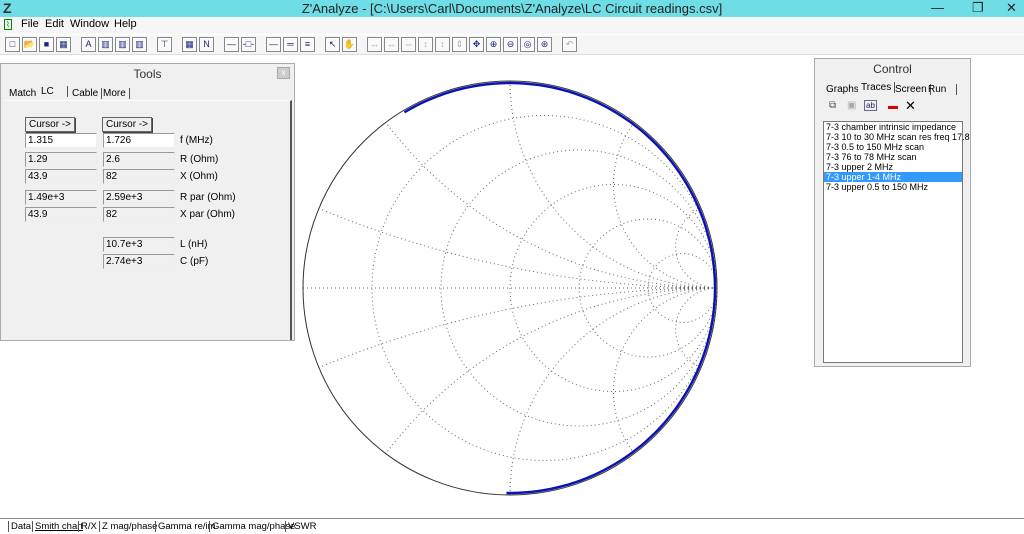 This screenshot has height=534, width=1024. What do you see at coordinates (391, 44) in the screenshot?
I see `h-shrink-icon: ↔` at bounding box center [391, 44].